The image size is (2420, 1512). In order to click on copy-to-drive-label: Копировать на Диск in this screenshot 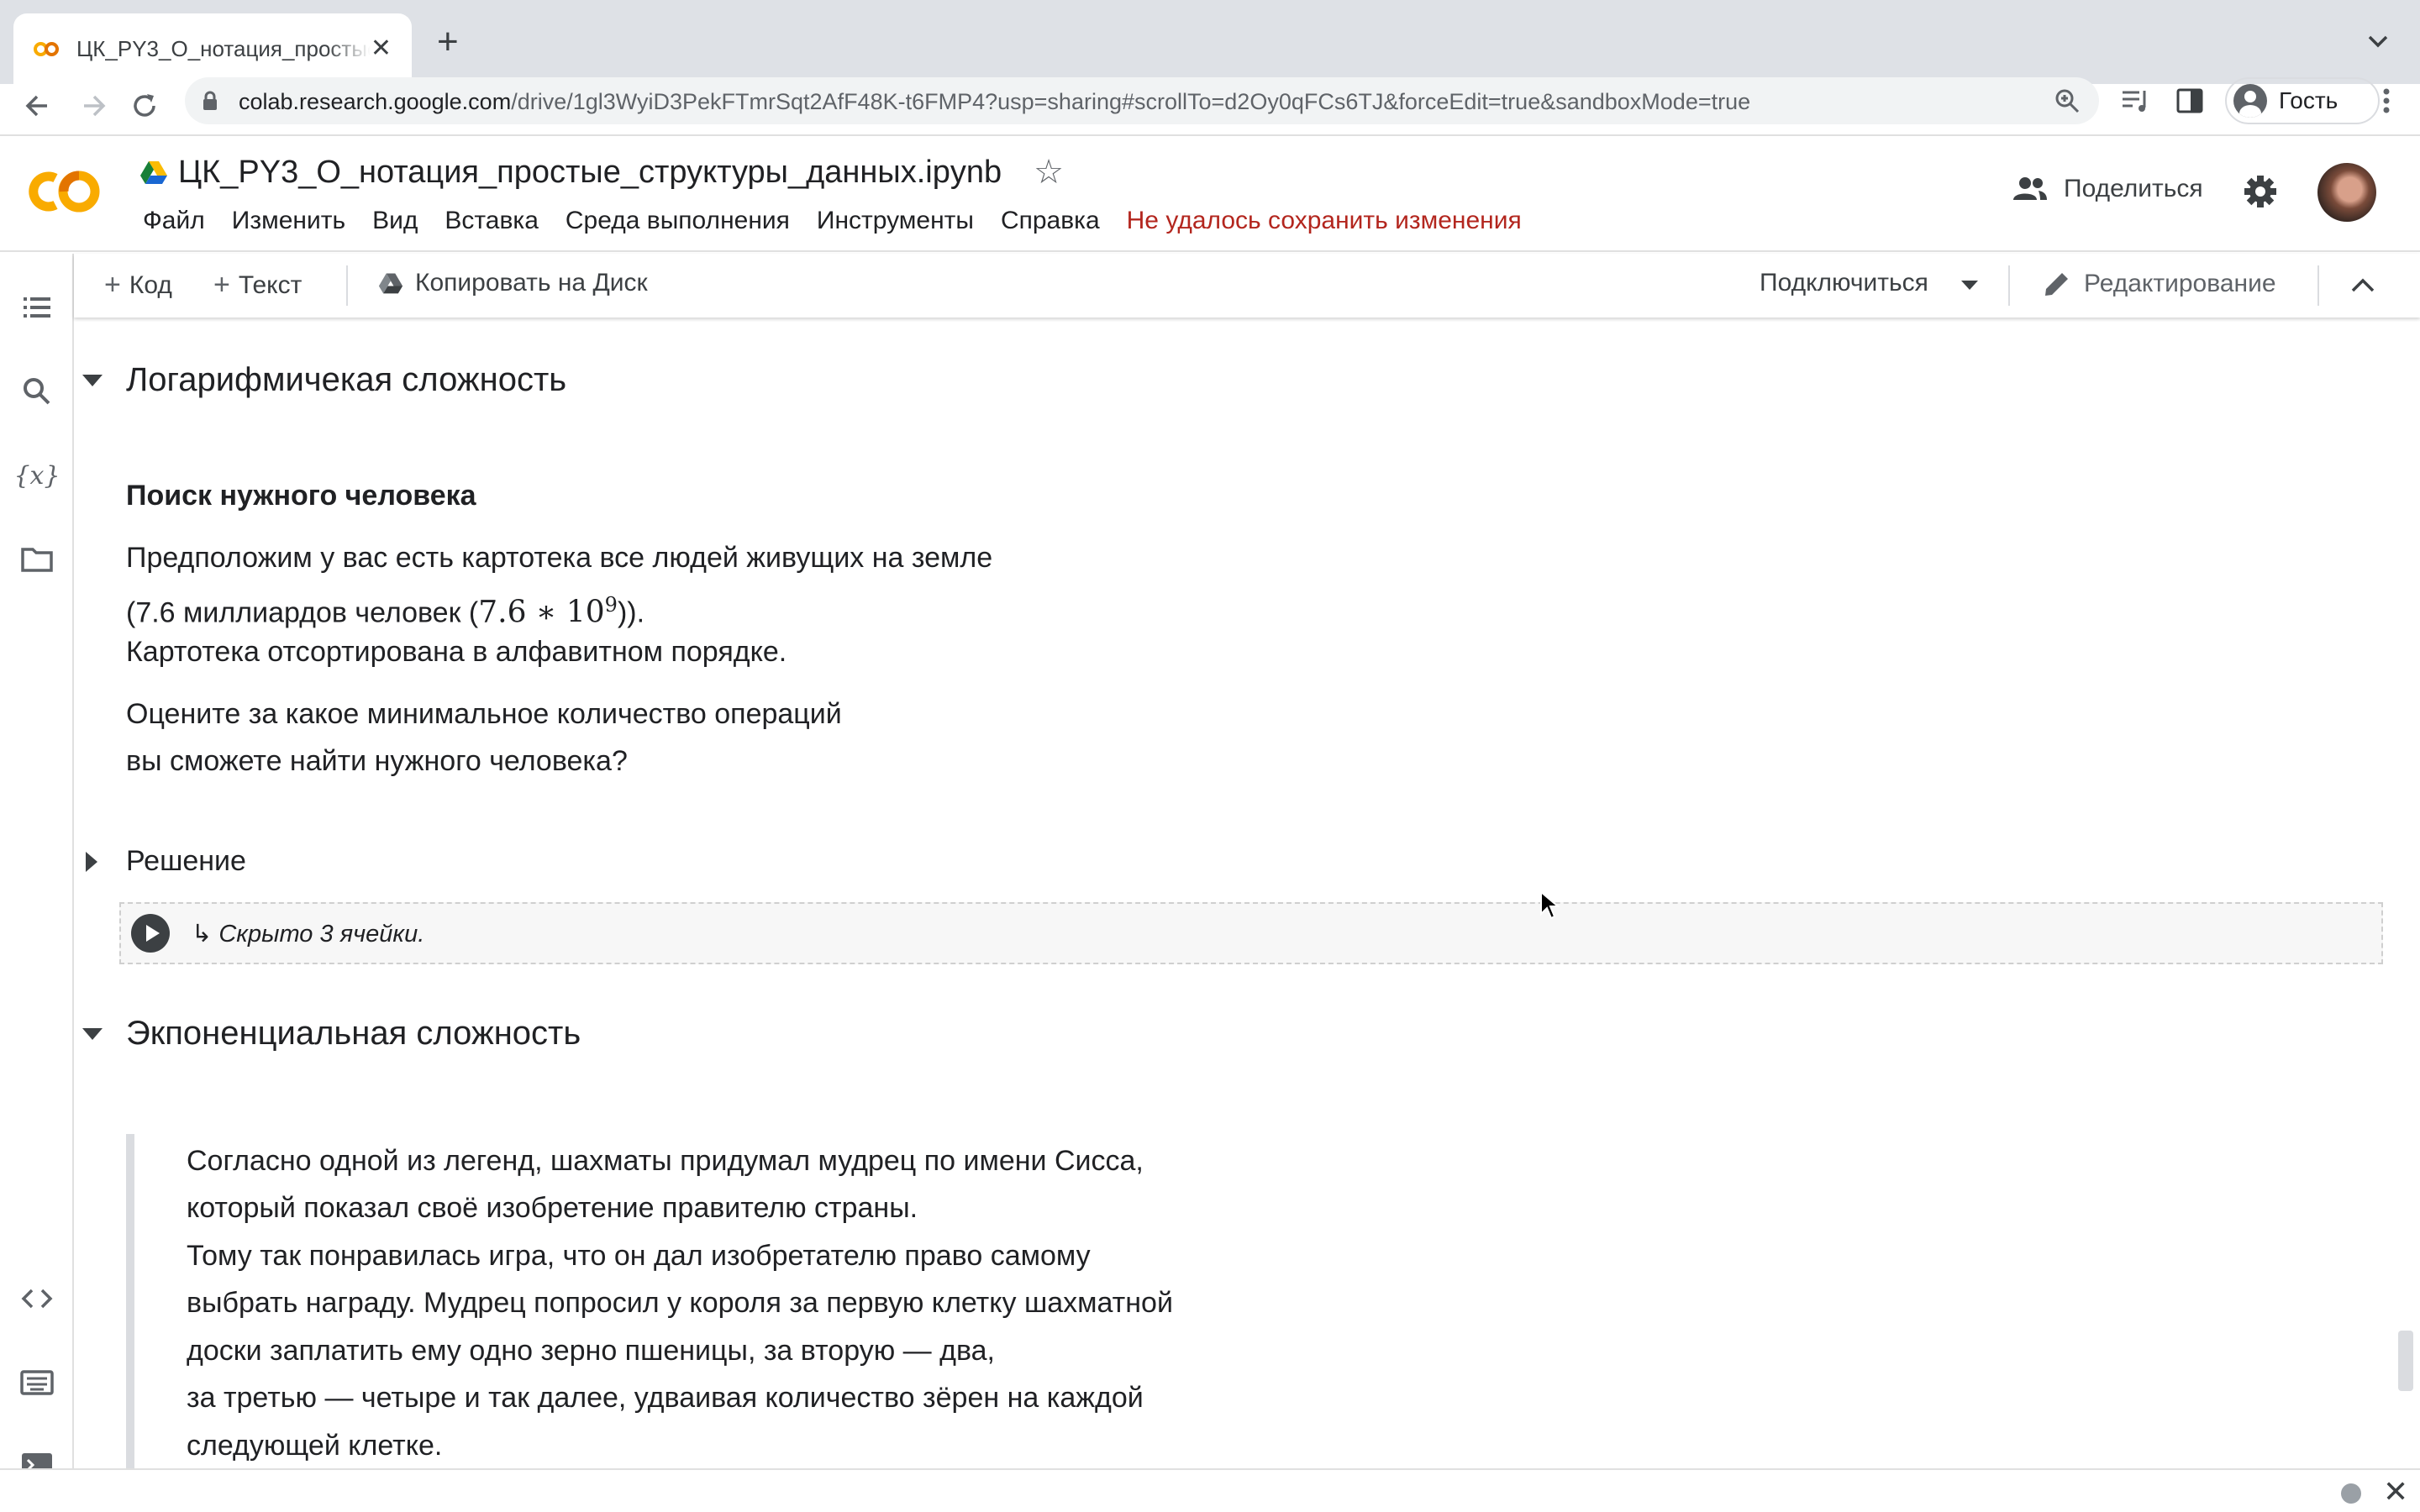, I will do `click(531, 283)`.